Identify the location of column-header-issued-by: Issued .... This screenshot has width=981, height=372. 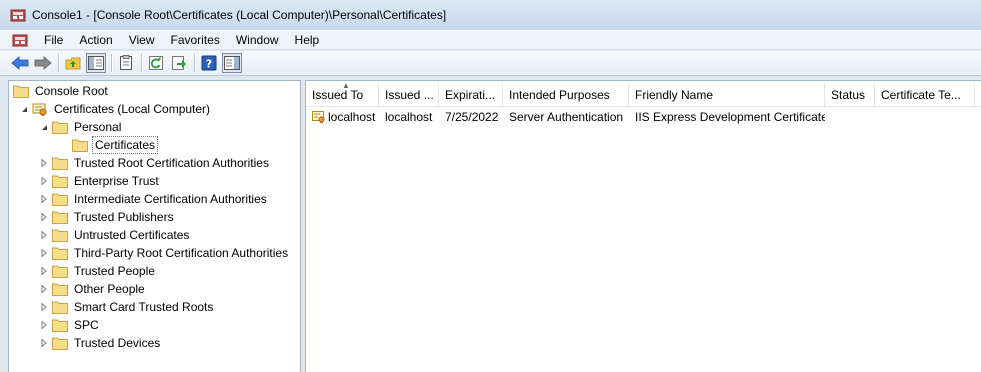
(409, 95).